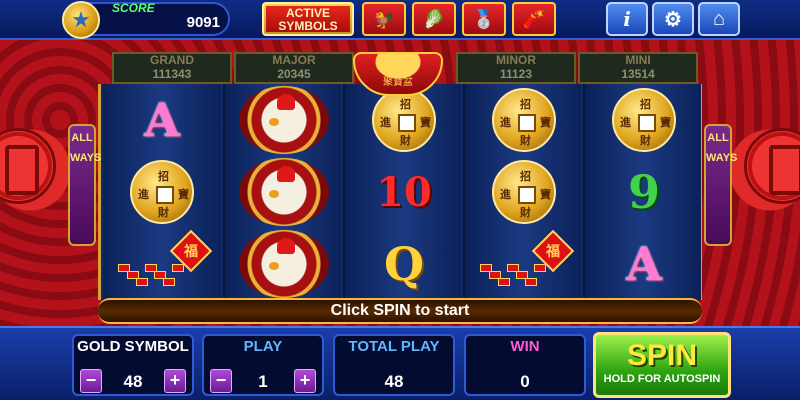  Describe the element at coordinates (263, 346) in the screenshot. I see `play-label: PLAY` at that location.